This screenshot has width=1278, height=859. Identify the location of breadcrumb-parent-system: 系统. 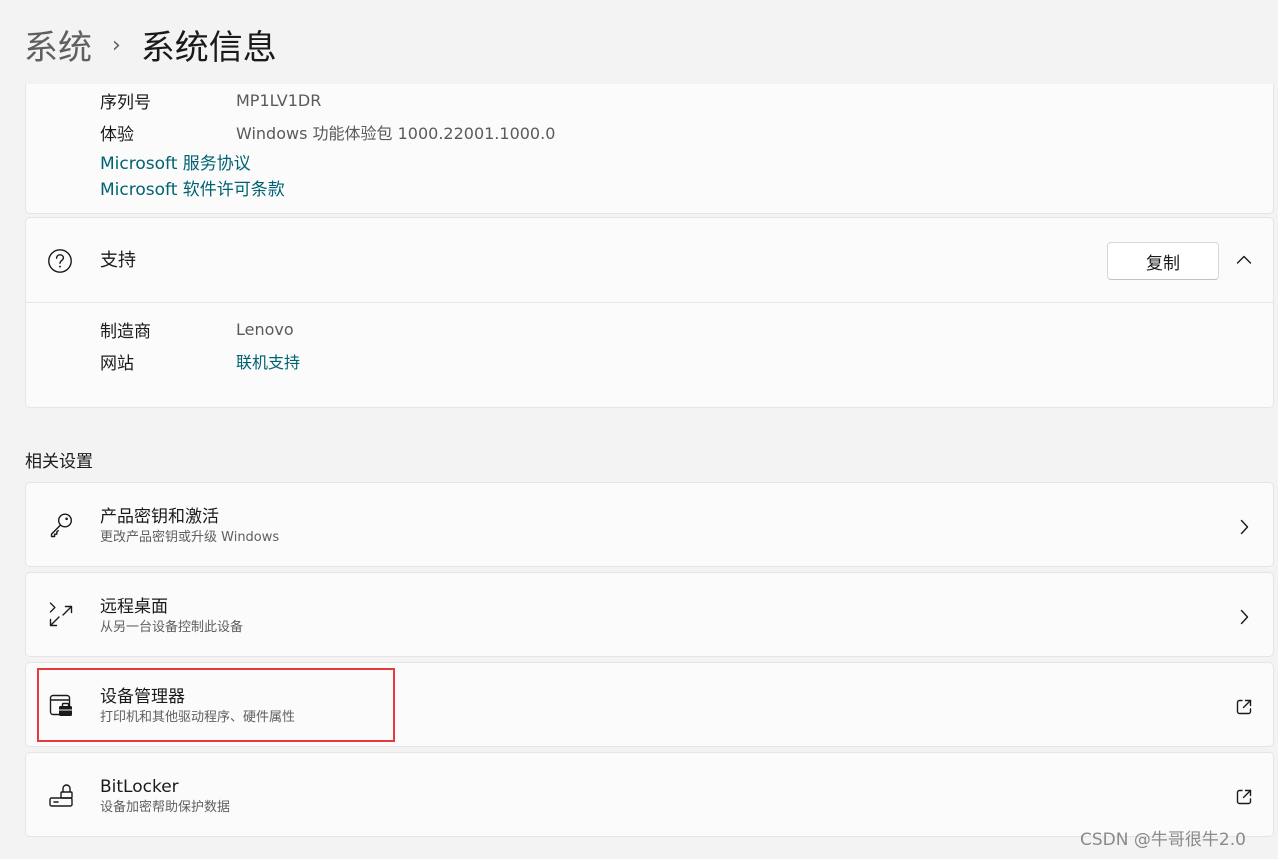
(58, 48).